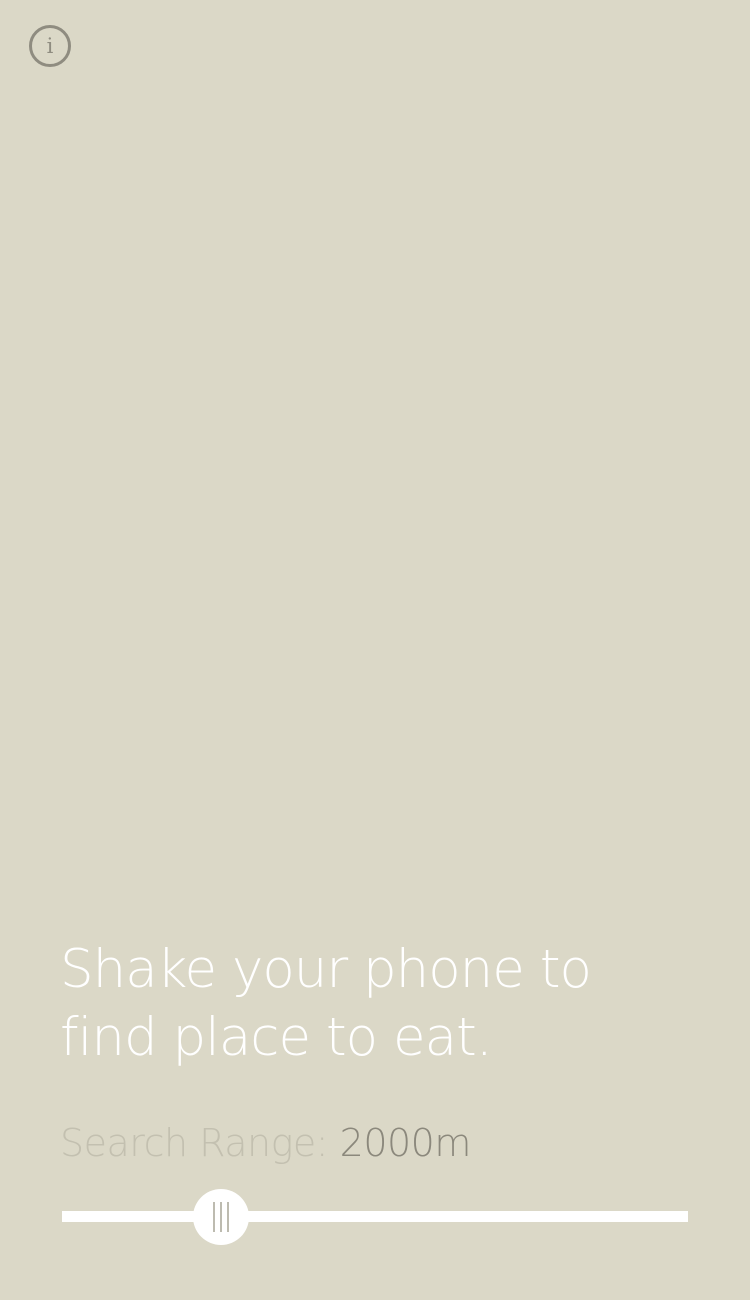 The height and width of the screenshot is (1300, 750). What do you see at coordinates (360, 1004) in the screenshot?
I see `shake-prompt: Shake your phone to find place to eat.` at bounding box center [360, 1004].